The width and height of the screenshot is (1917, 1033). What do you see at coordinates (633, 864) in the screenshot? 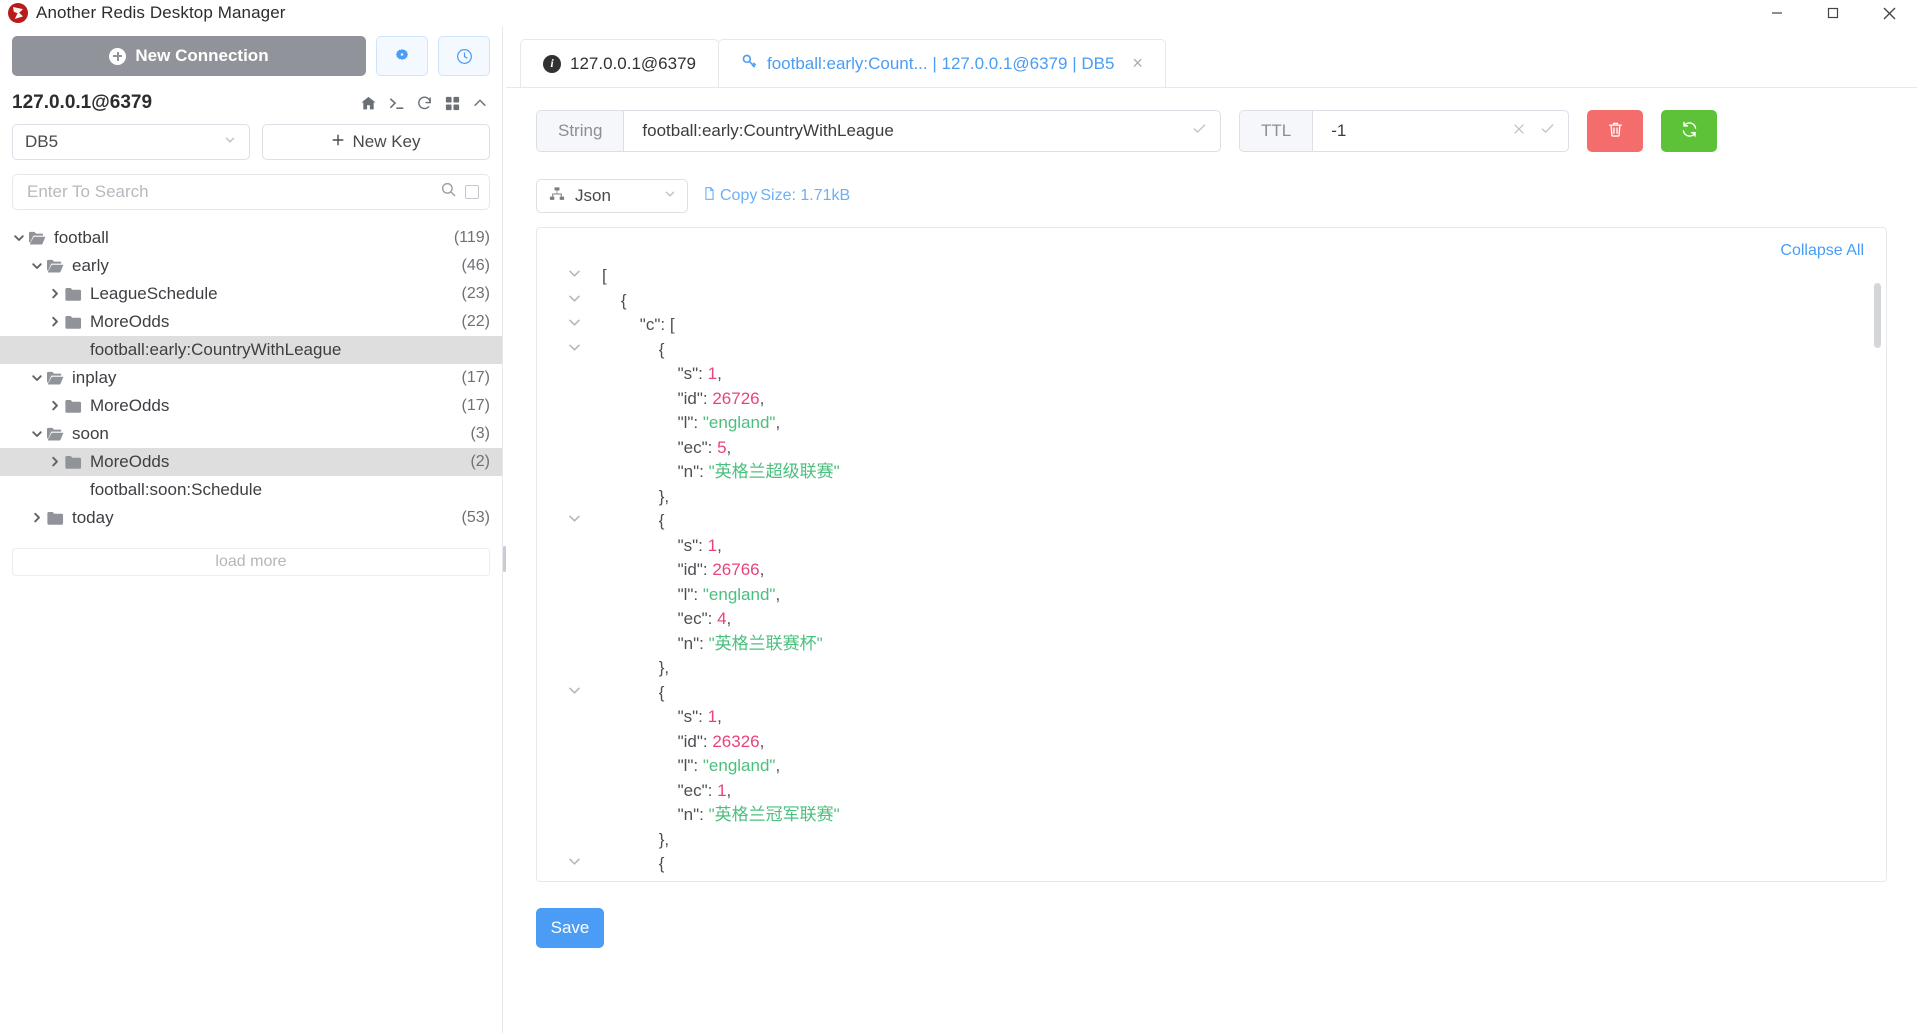
I see `json-line-text: {` at bounding box center [633, 864].